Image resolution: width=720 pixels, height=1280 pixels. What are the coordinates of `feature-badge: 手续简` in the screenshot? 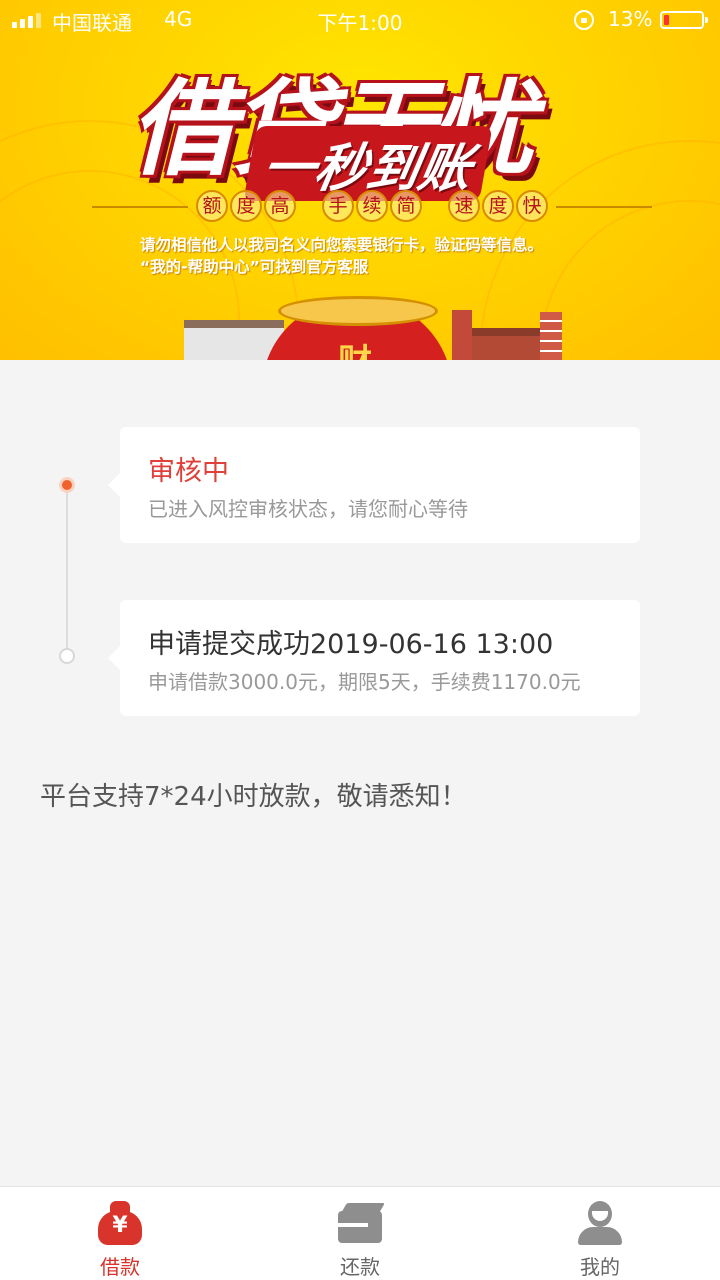 It's located at (372, 206).